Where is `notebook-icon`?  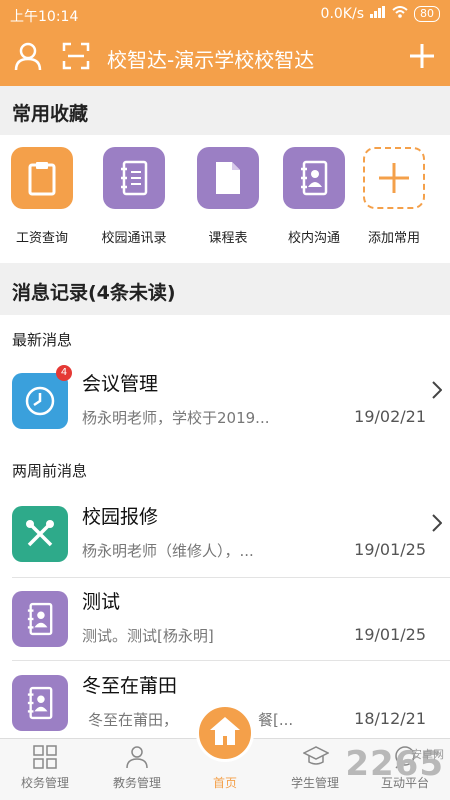
notebook-icon is located at coordinates (134, 178).